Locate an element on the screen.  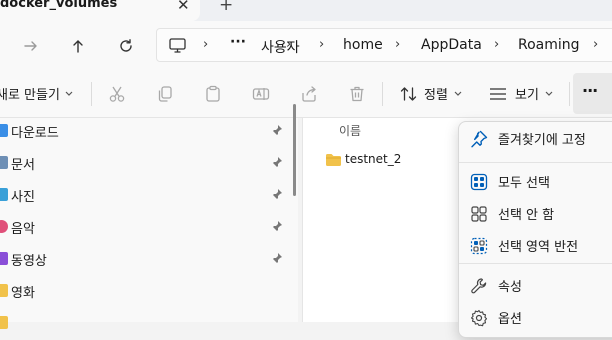
pictures-icon is located at coordinates (4, 194).